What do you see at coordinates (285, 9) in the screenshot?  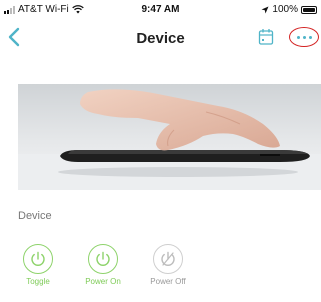 I see `battery-percent: 100%` at bounding box center [285, 9].